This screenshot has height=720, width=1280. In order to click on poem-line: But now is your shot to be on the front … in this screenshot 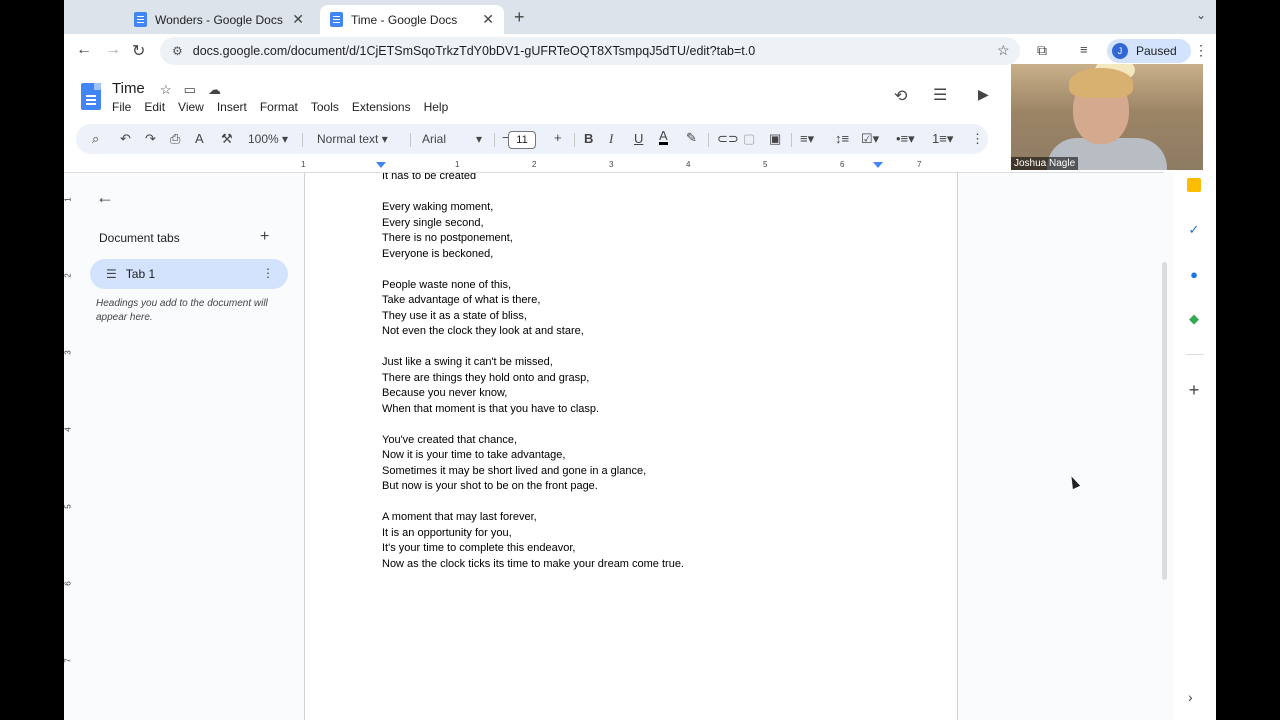, I will do `click(490, 486)`.